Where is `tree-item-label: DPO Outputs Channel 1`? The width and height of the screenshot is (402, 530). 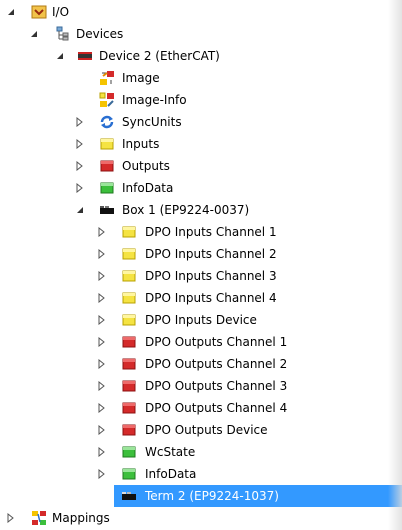
tree-item-label: DPO Outputs Channel 1 is located at coordinates (216, 342).